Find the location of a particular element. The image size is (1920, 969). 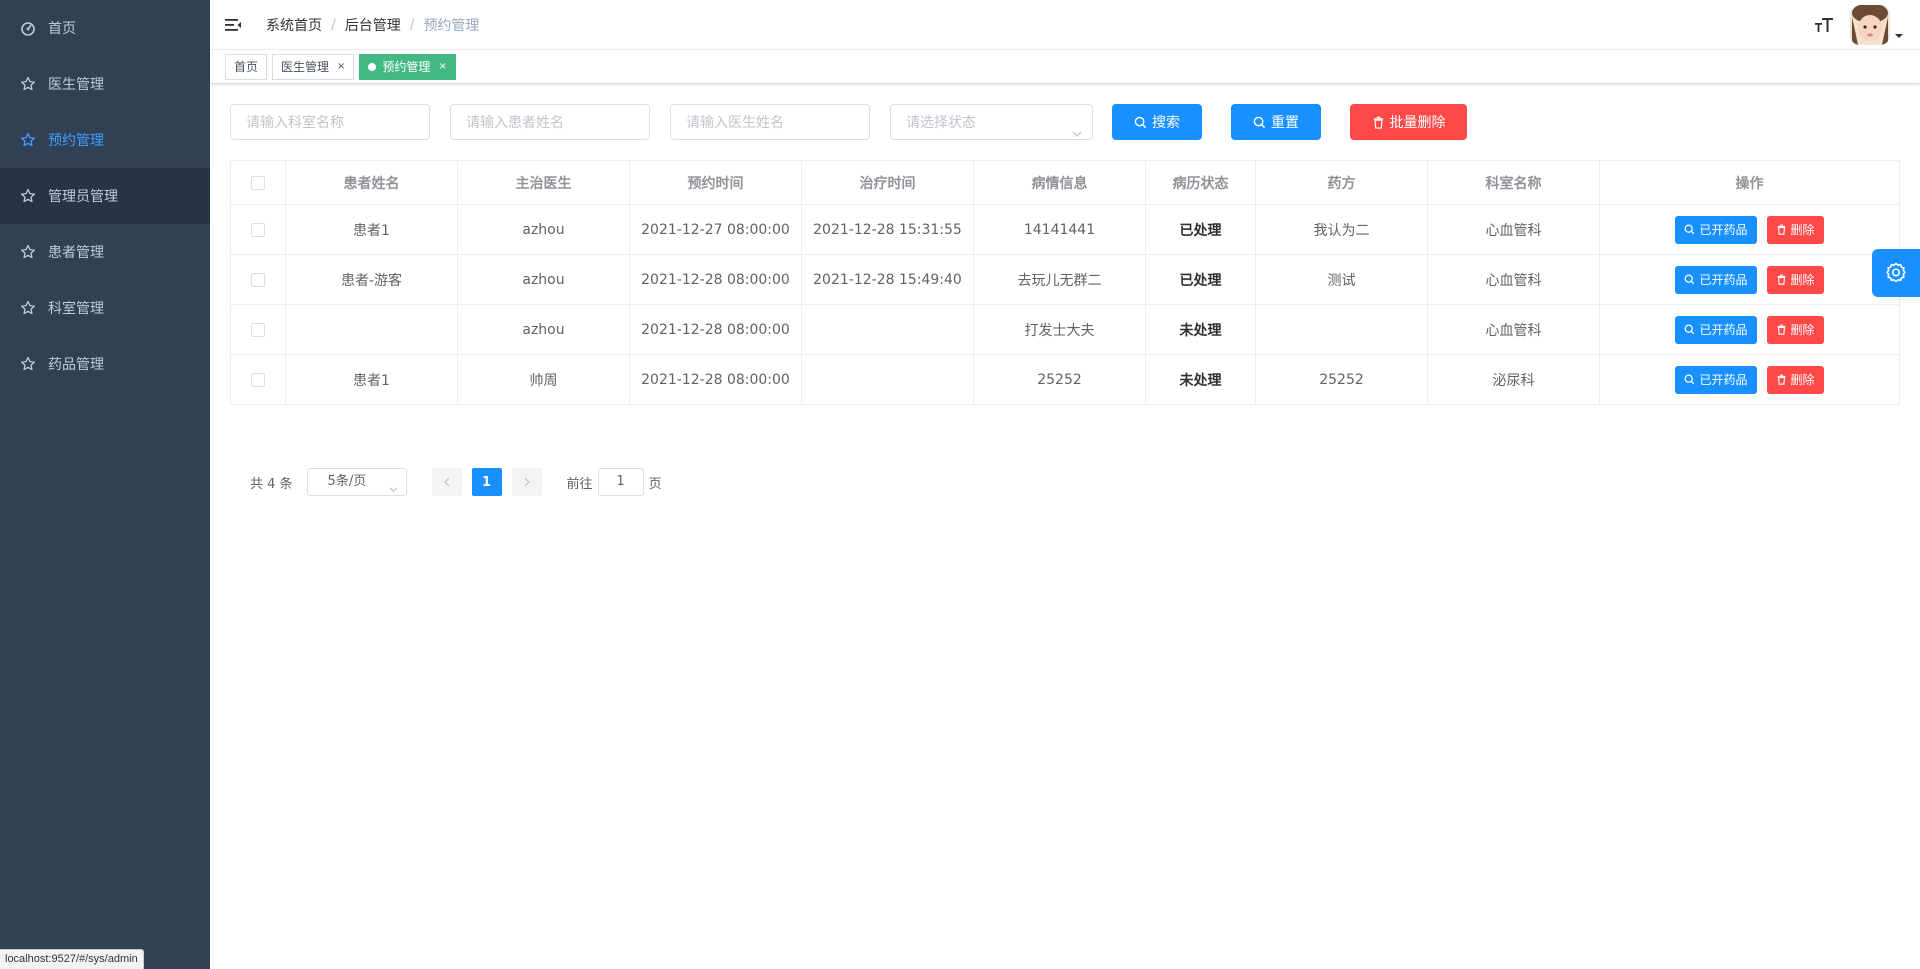

sidebar-item-appointments: 预约管理 is located at coordinates (105, 140).